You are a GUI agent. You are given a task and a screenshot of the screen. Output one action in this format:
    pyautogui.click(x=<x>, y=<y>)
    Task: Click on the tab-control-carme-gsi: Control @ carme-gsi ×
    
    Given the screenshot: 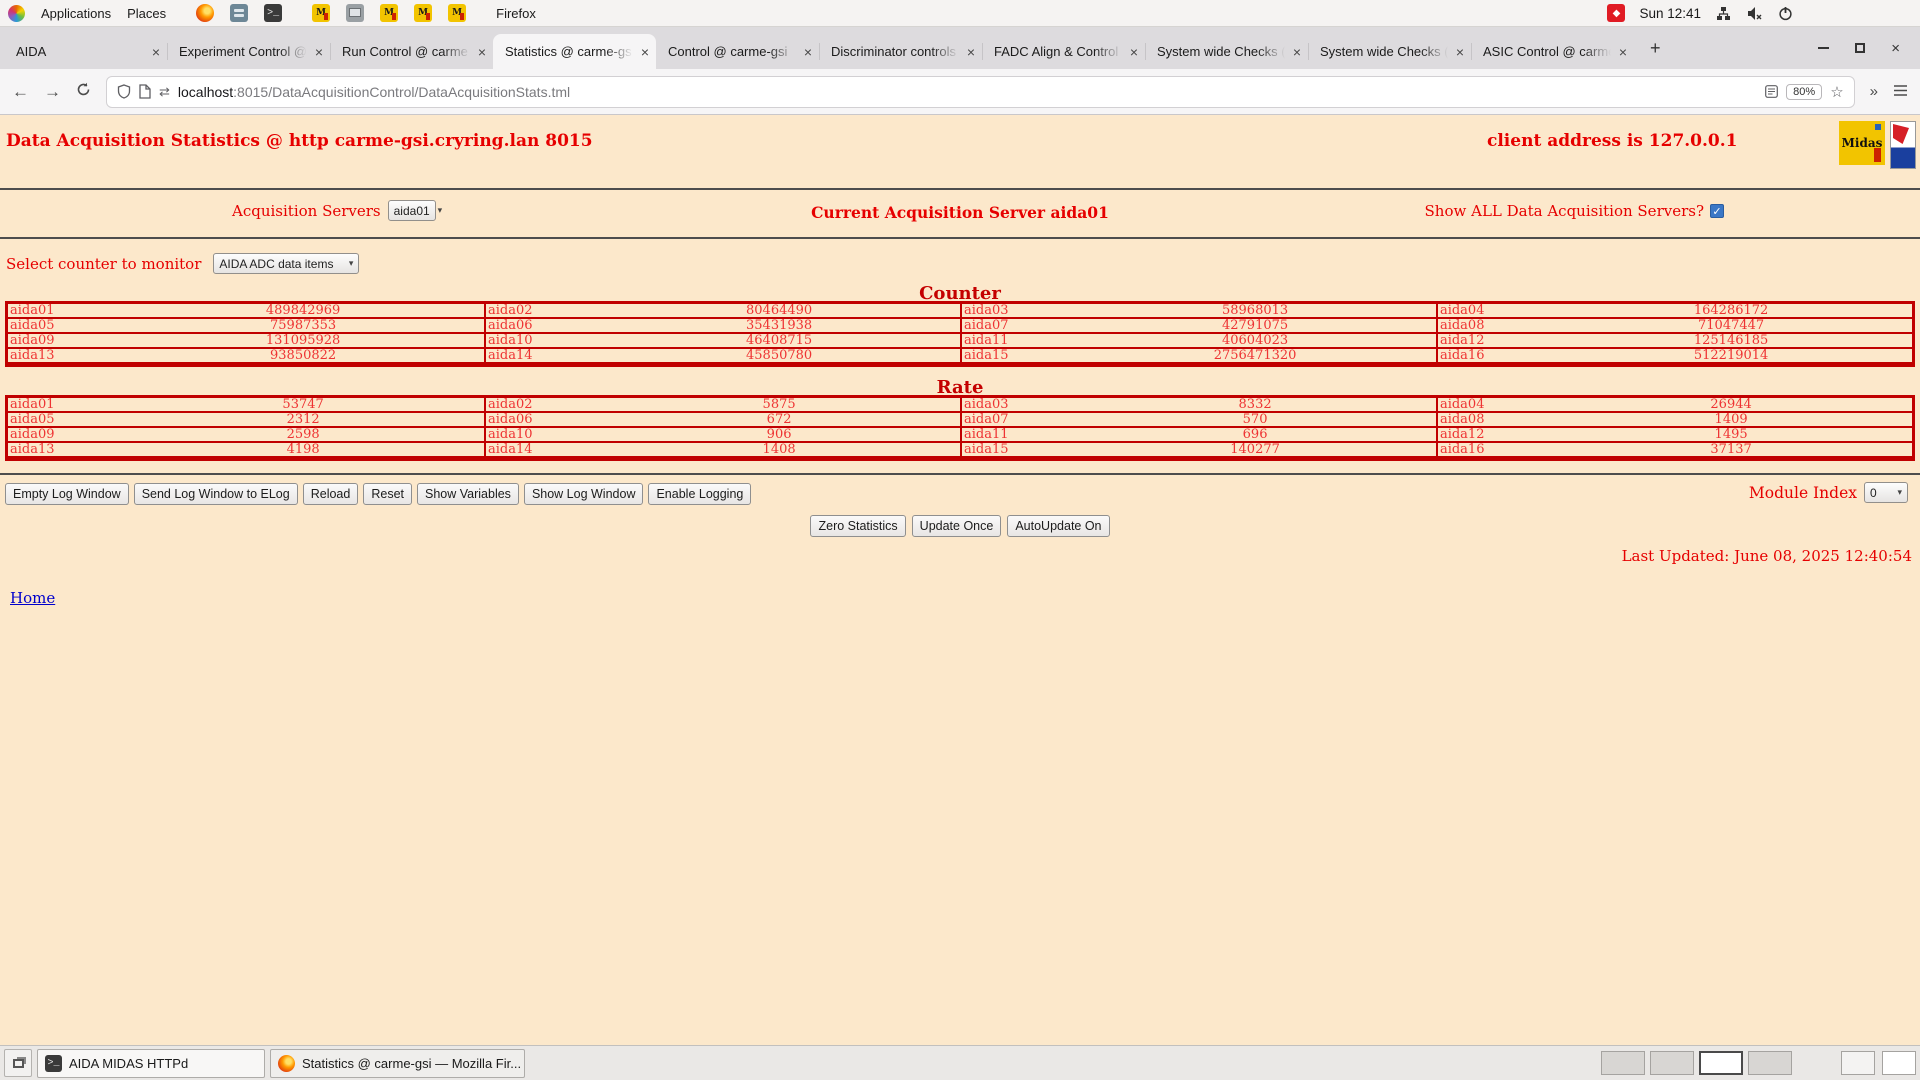 What is the action you would take?
    pyautogui.click(x=737, y=51)
    